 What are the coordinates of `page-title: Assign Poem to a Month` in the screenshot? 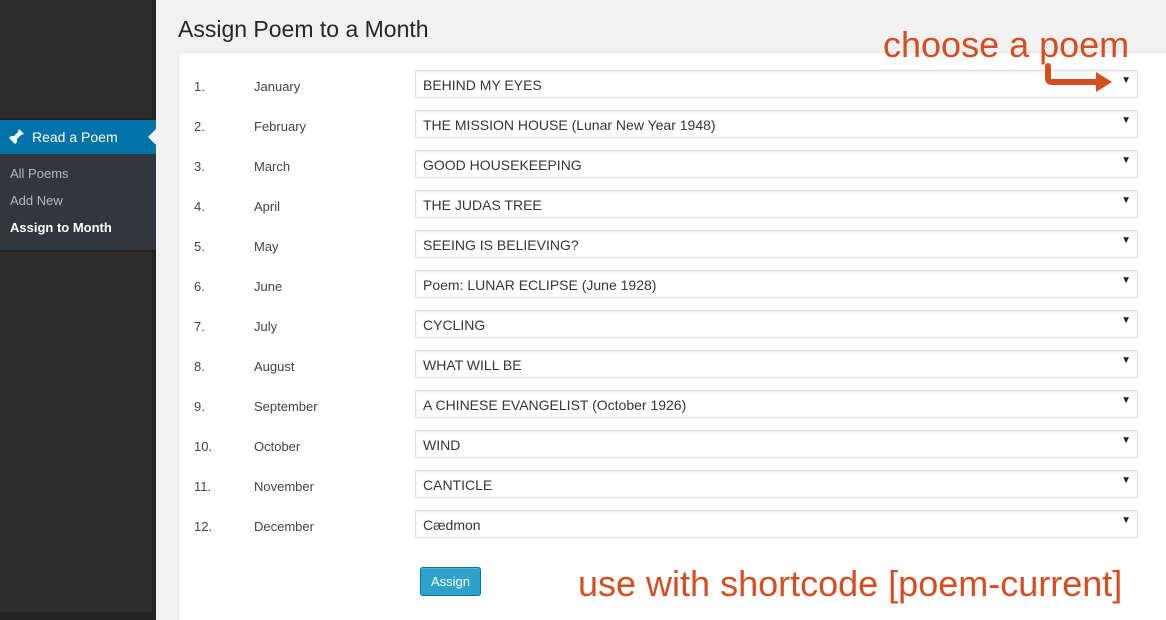 It's located at (303, 29).